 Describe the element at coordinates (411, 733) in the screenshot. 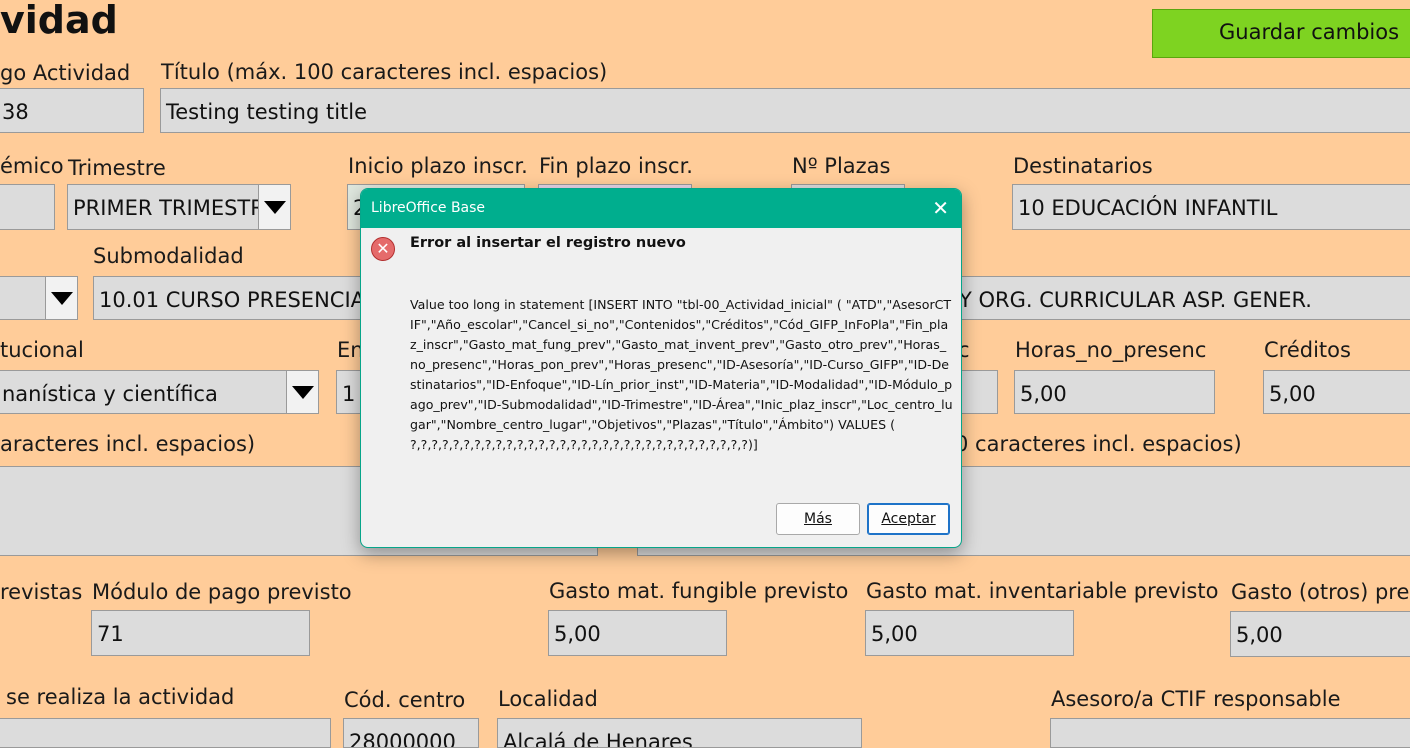

I see `cod-centro-field: 28000000` at that location.